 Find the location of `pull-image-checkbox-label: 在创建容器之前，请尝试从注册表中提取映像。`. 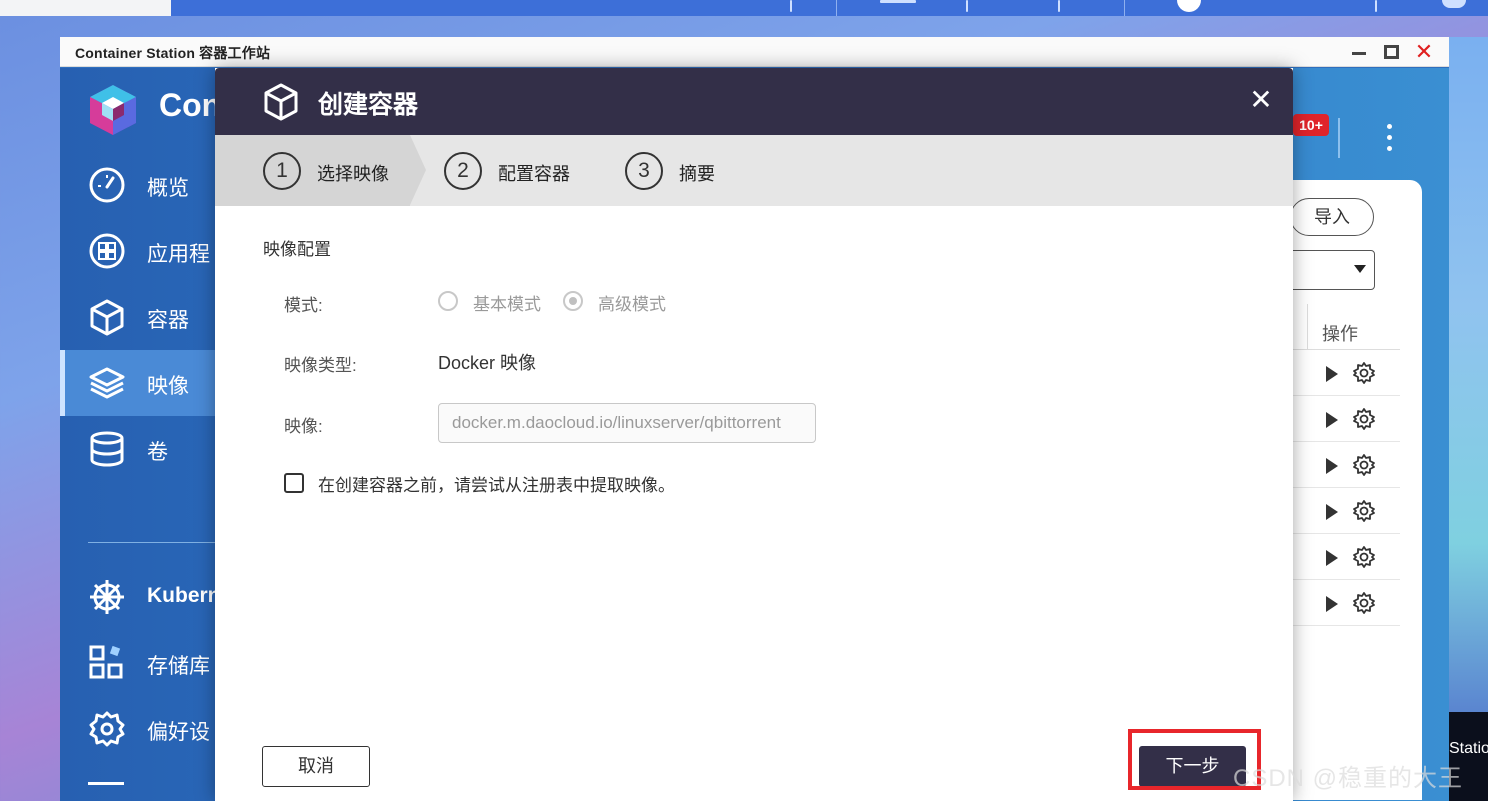

pull-image-checkbox-label: 在创建容器之前，请尝试从注册表中提取映像。 is located at coordinates (496, 483).